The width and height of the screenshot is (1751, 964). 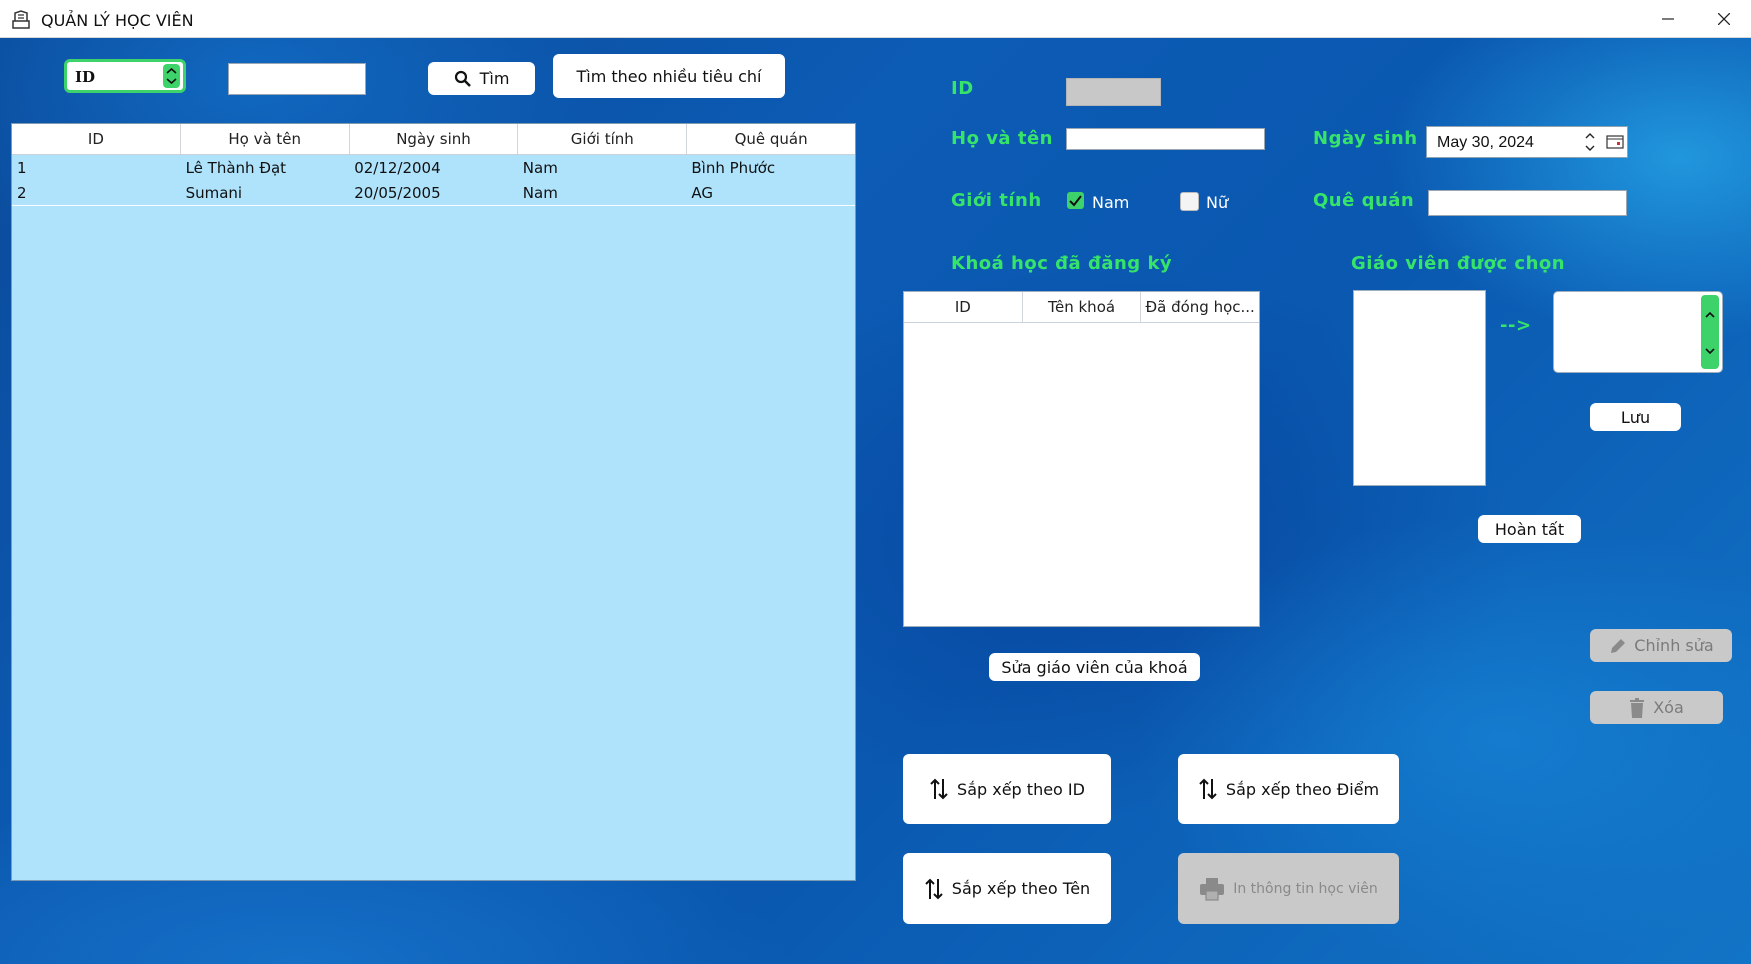 What do you see at coordinates (1189, 201) in the screenshot?
I see `gender-female-checkbox` at bounding box center [1189, 201].